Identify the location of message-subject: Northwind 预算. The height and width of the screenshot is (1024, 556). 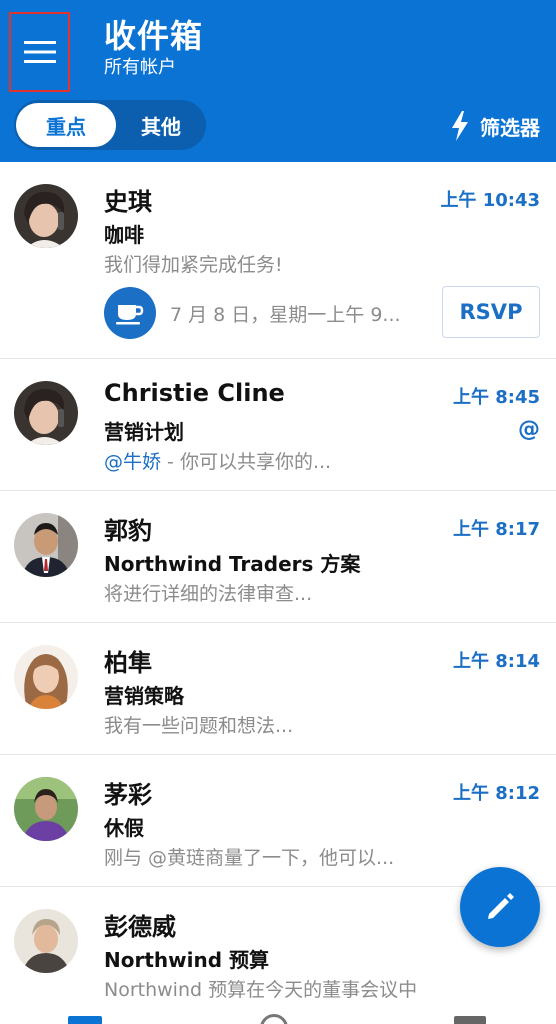
(186, 960).